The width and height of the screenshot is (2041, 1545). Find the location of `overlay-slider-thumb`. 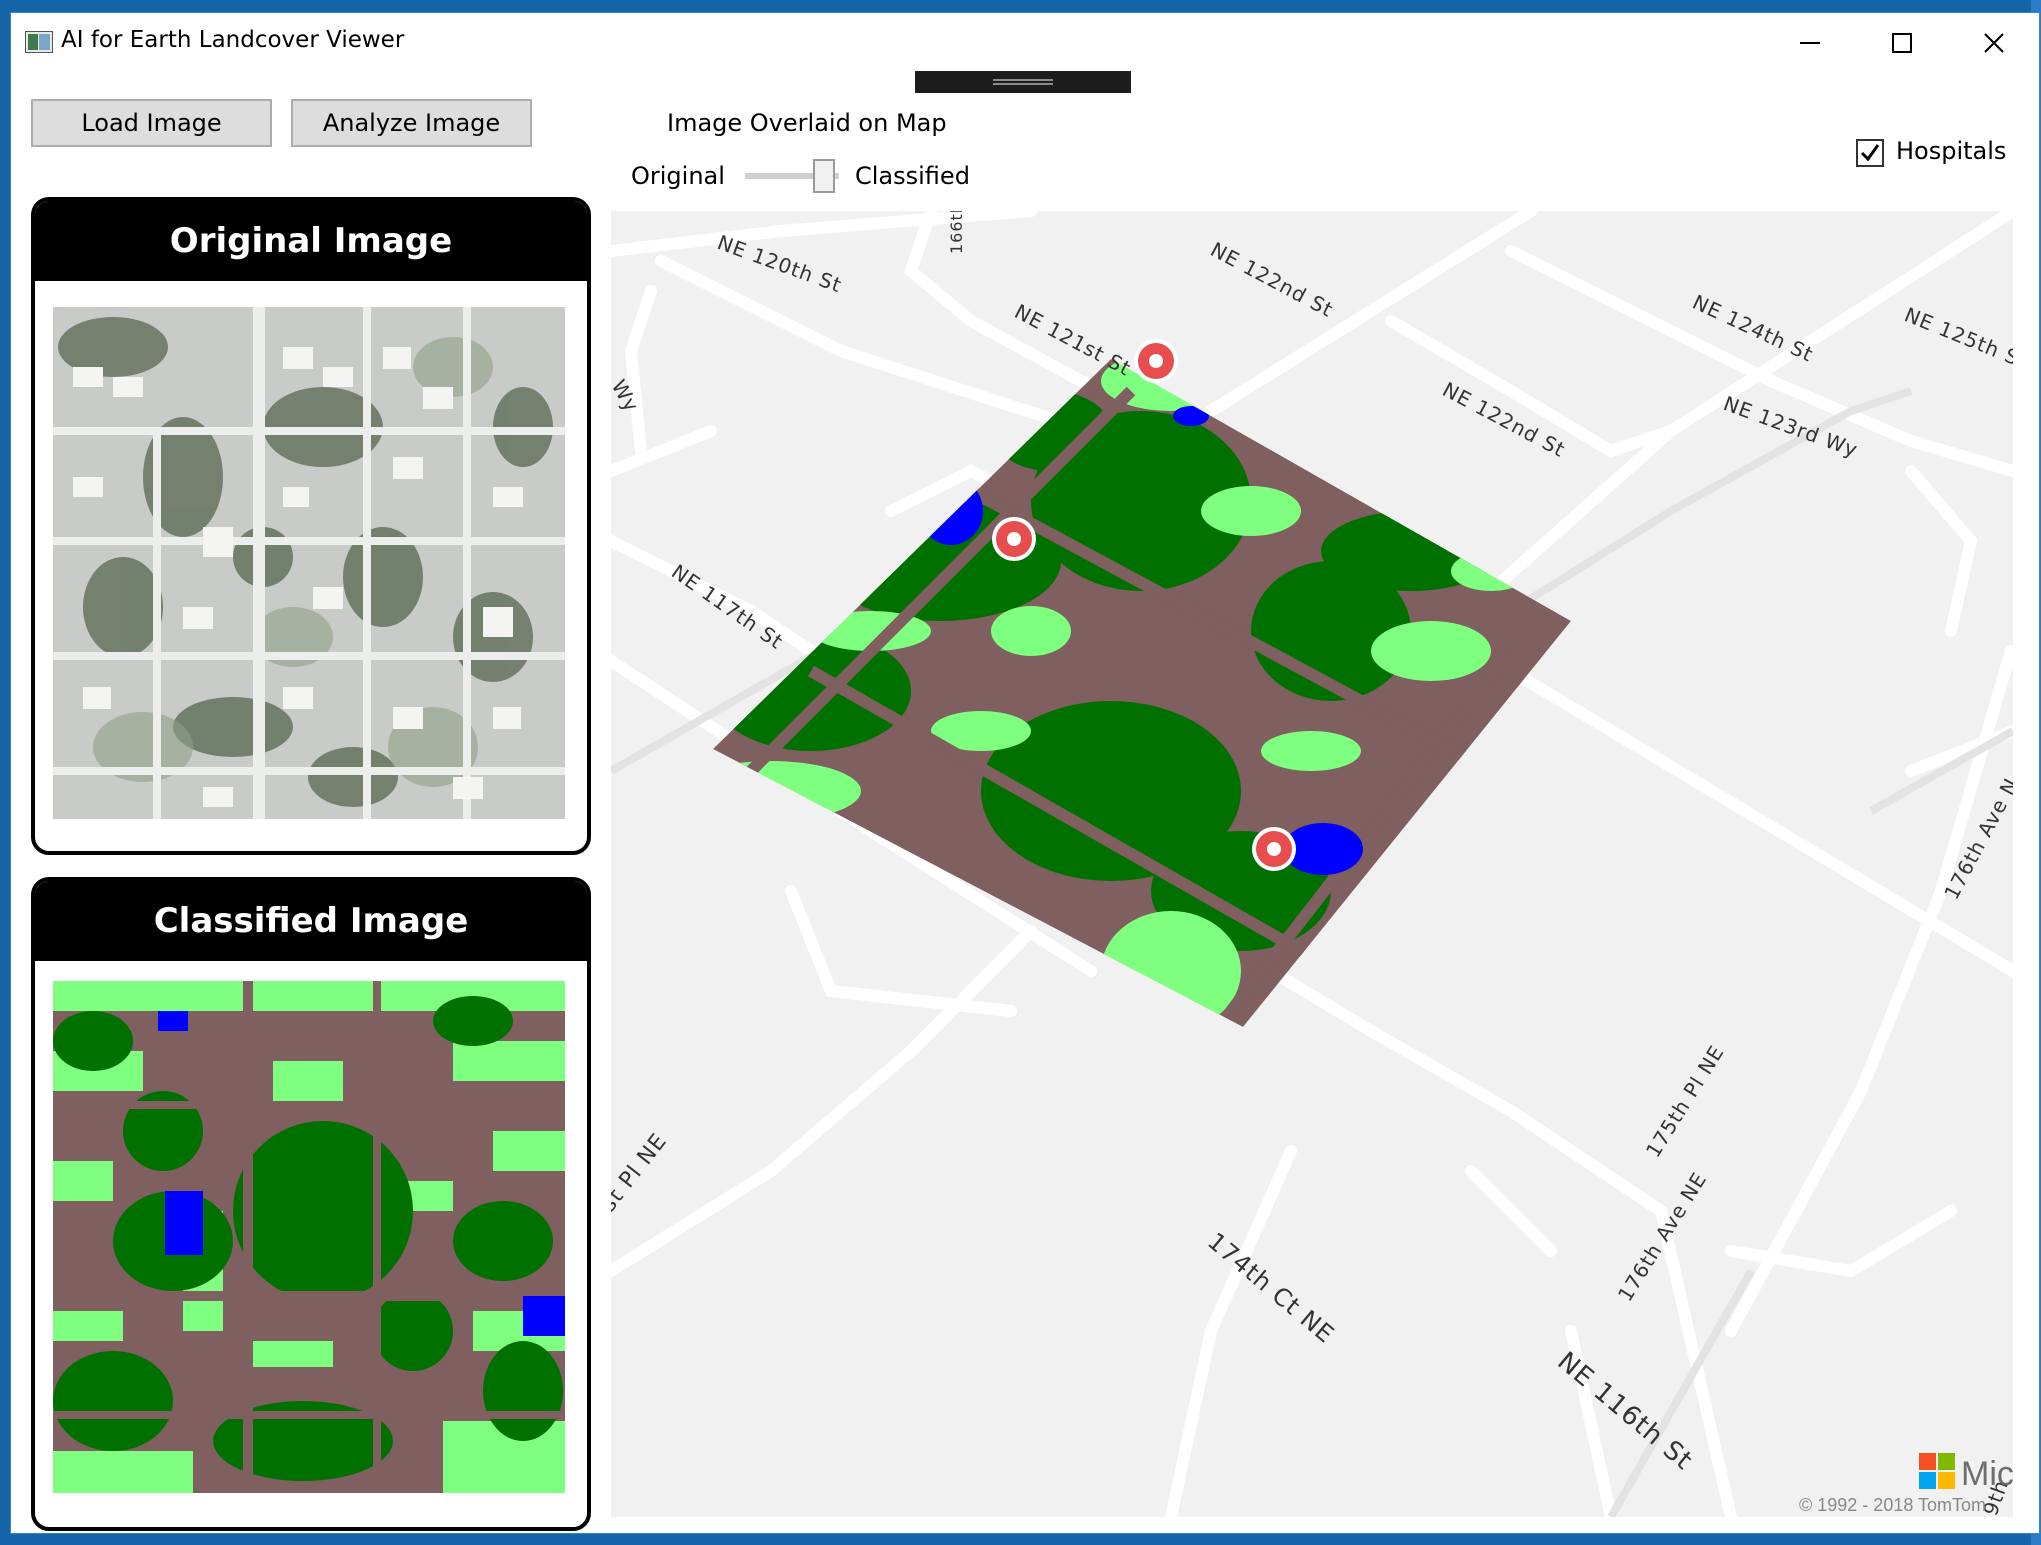

overlay-slider-thumb is located at coordinates (824, 176).